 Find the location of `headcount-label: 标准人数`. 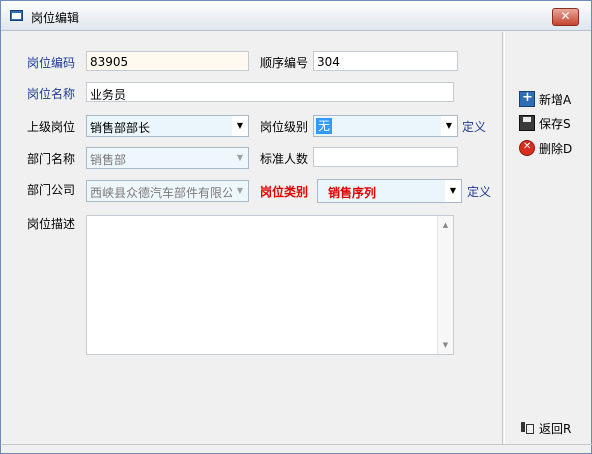

headcount-label: 标准人数 is located at coordinates (284, 159).